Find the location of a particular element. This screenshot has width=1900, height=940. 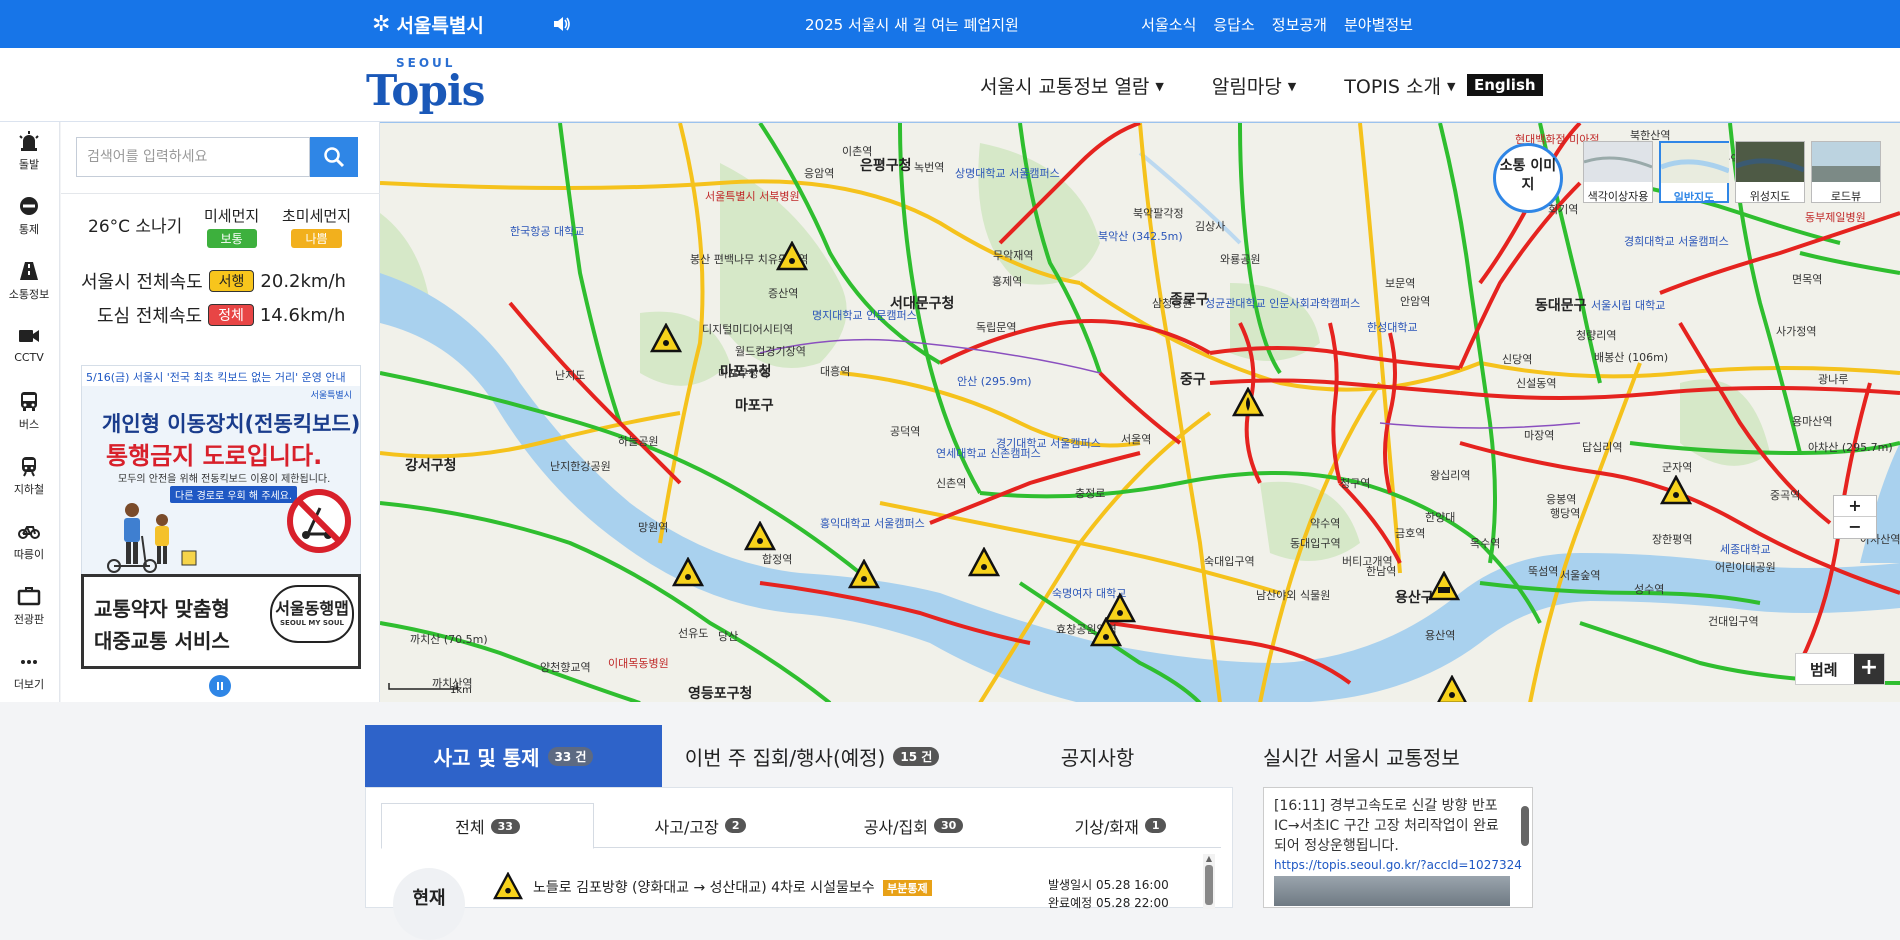

sidebar-item-traffic: 소통정보 is located at coordinates (29, 280).